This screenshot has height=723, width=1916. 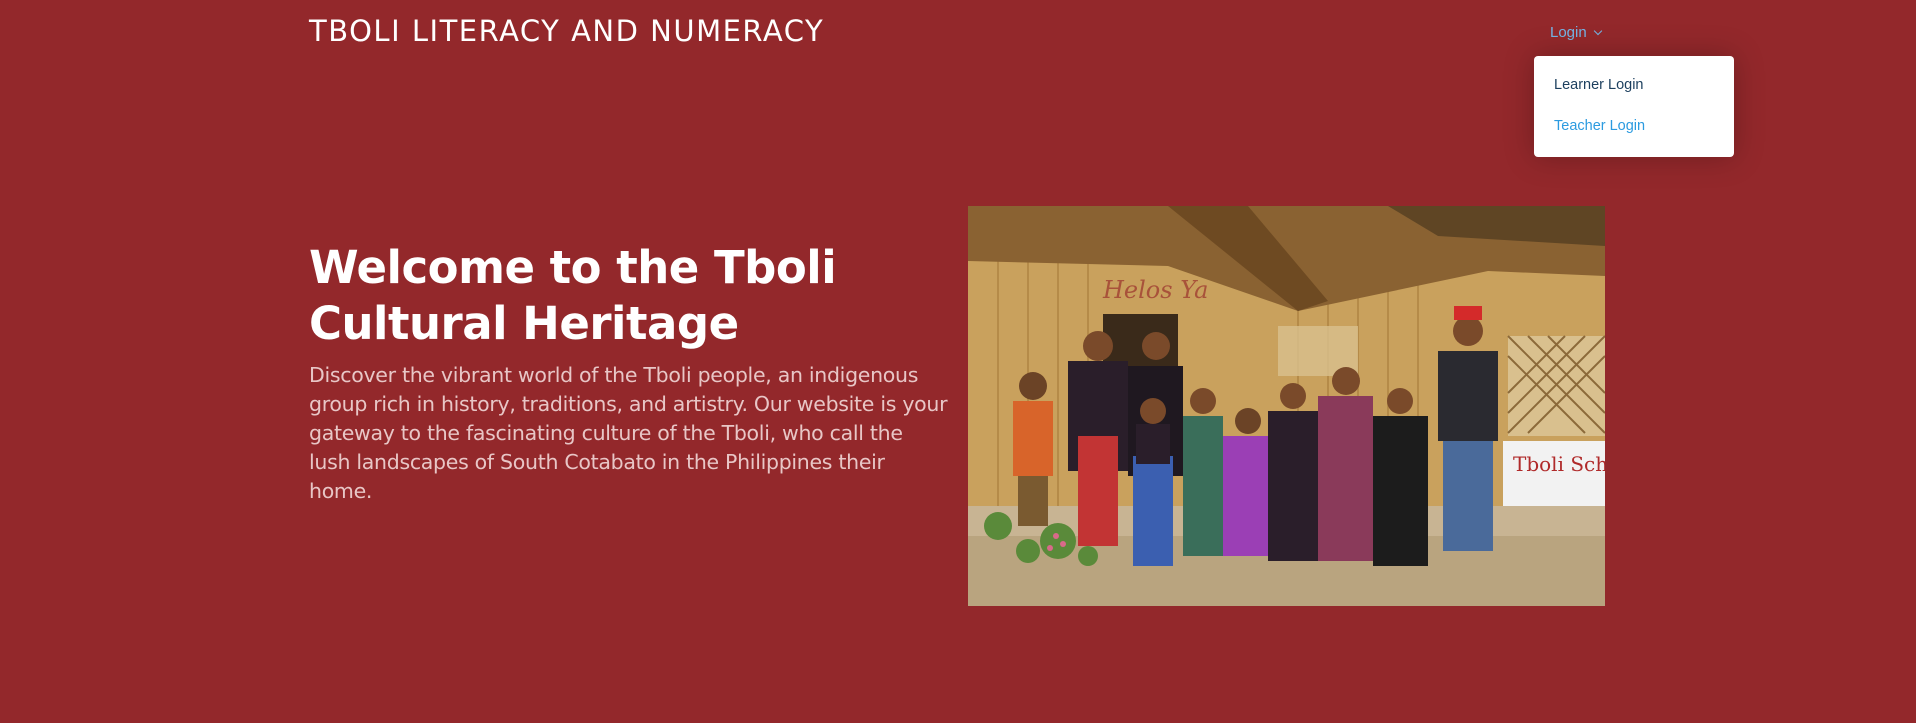 I want to click on login-dropdown-toggle: Login, so click(x=1576, y=32).